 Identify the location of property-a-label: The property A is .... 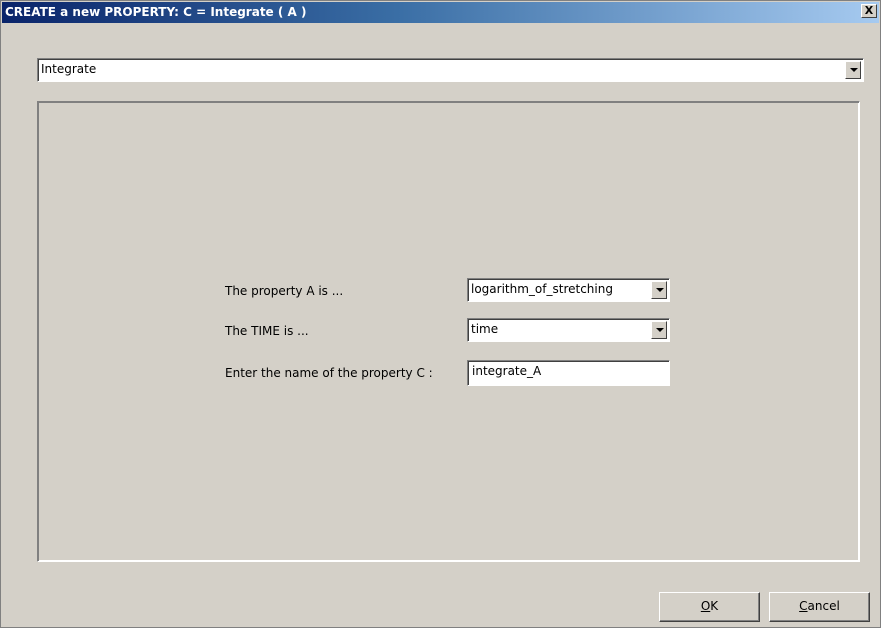
(284, 291).